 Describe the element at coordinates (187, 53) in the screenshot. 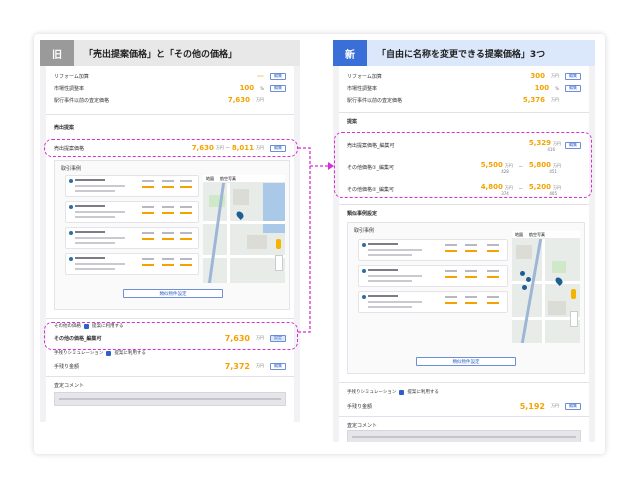

I see `old-title: 「売出提案価格」と「その他の価格」` at that location.